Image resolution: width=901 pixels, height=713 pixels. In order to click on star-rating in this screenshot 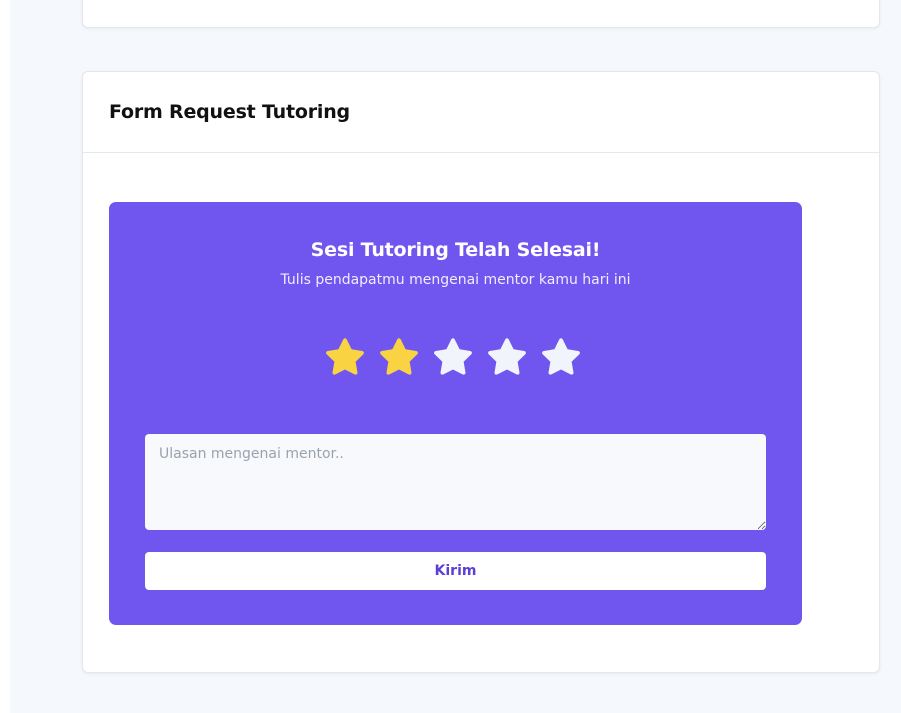, I will do `click(453, 359)`.